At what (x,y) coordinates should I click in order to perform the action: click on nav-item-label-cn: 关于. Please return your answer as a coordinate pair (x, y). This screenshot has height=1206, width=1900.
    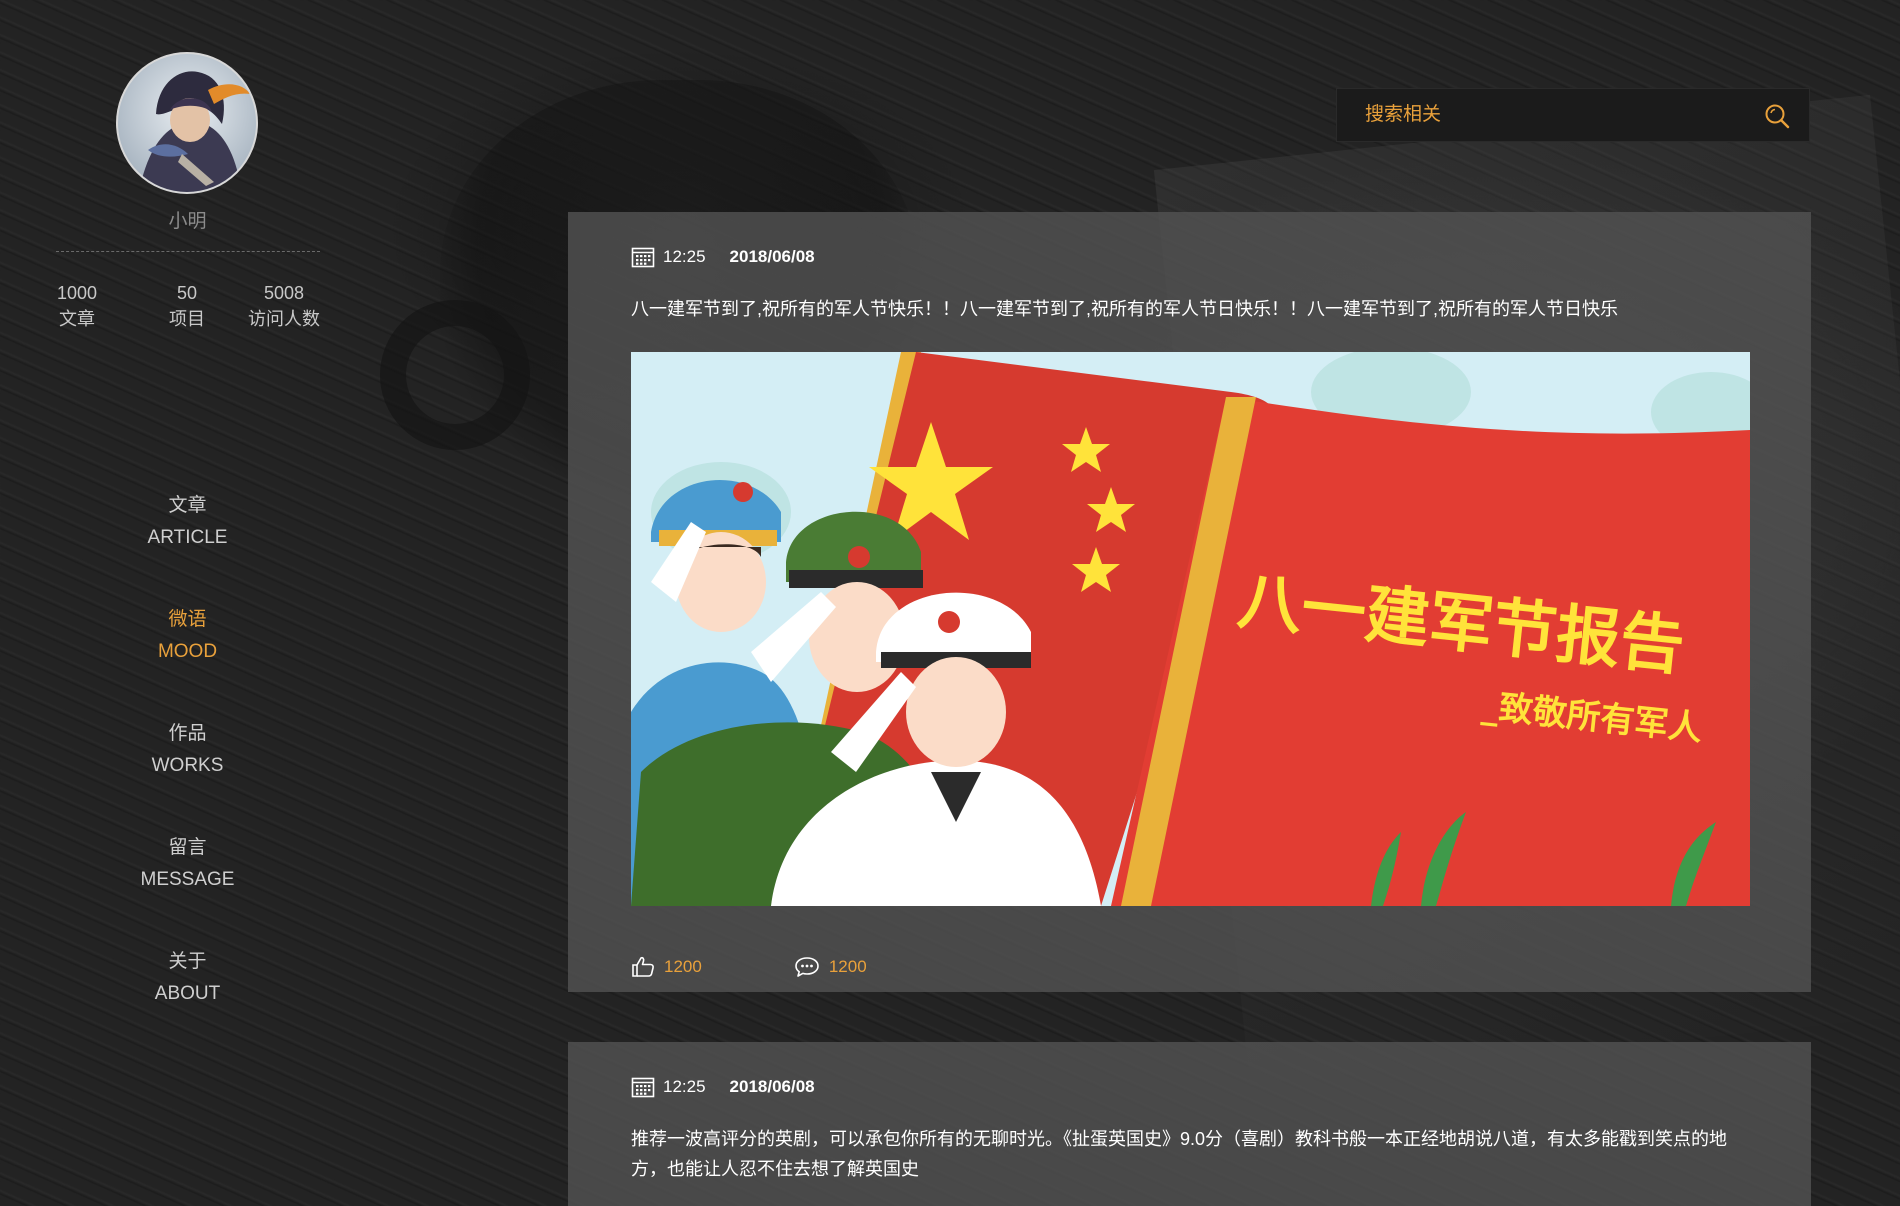
    Looking at the image, I should click on (187, 961).